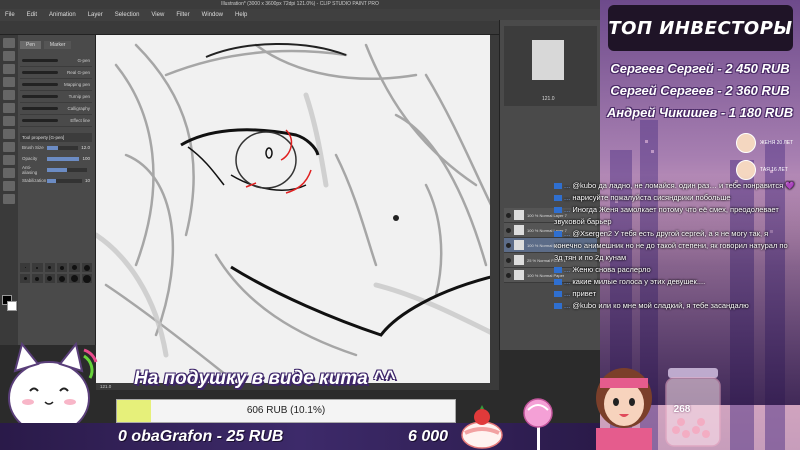  I want to click on canvas-vertical-scrollbar, so click(494, 209).